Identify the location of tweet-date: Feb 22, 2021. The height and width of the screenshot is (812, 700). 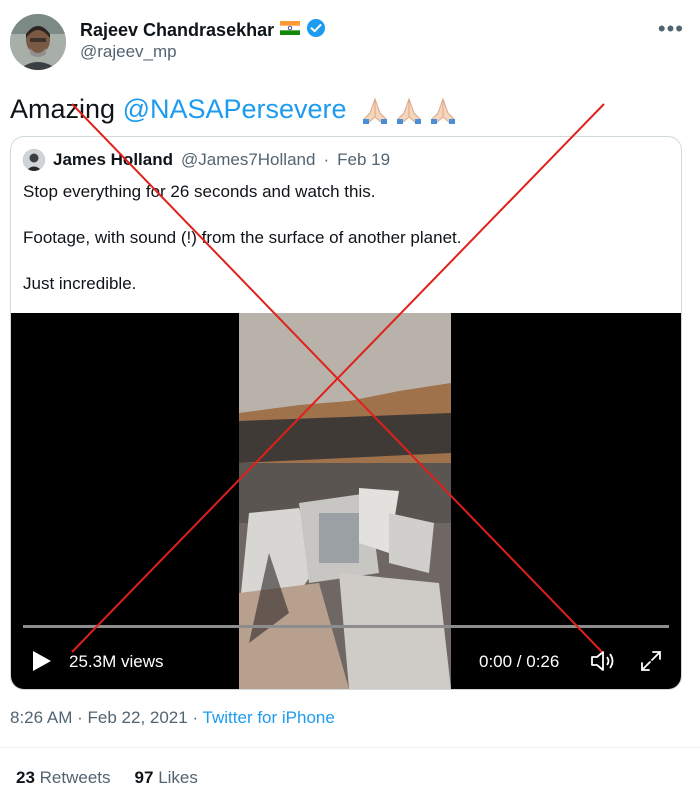
(138, 717).